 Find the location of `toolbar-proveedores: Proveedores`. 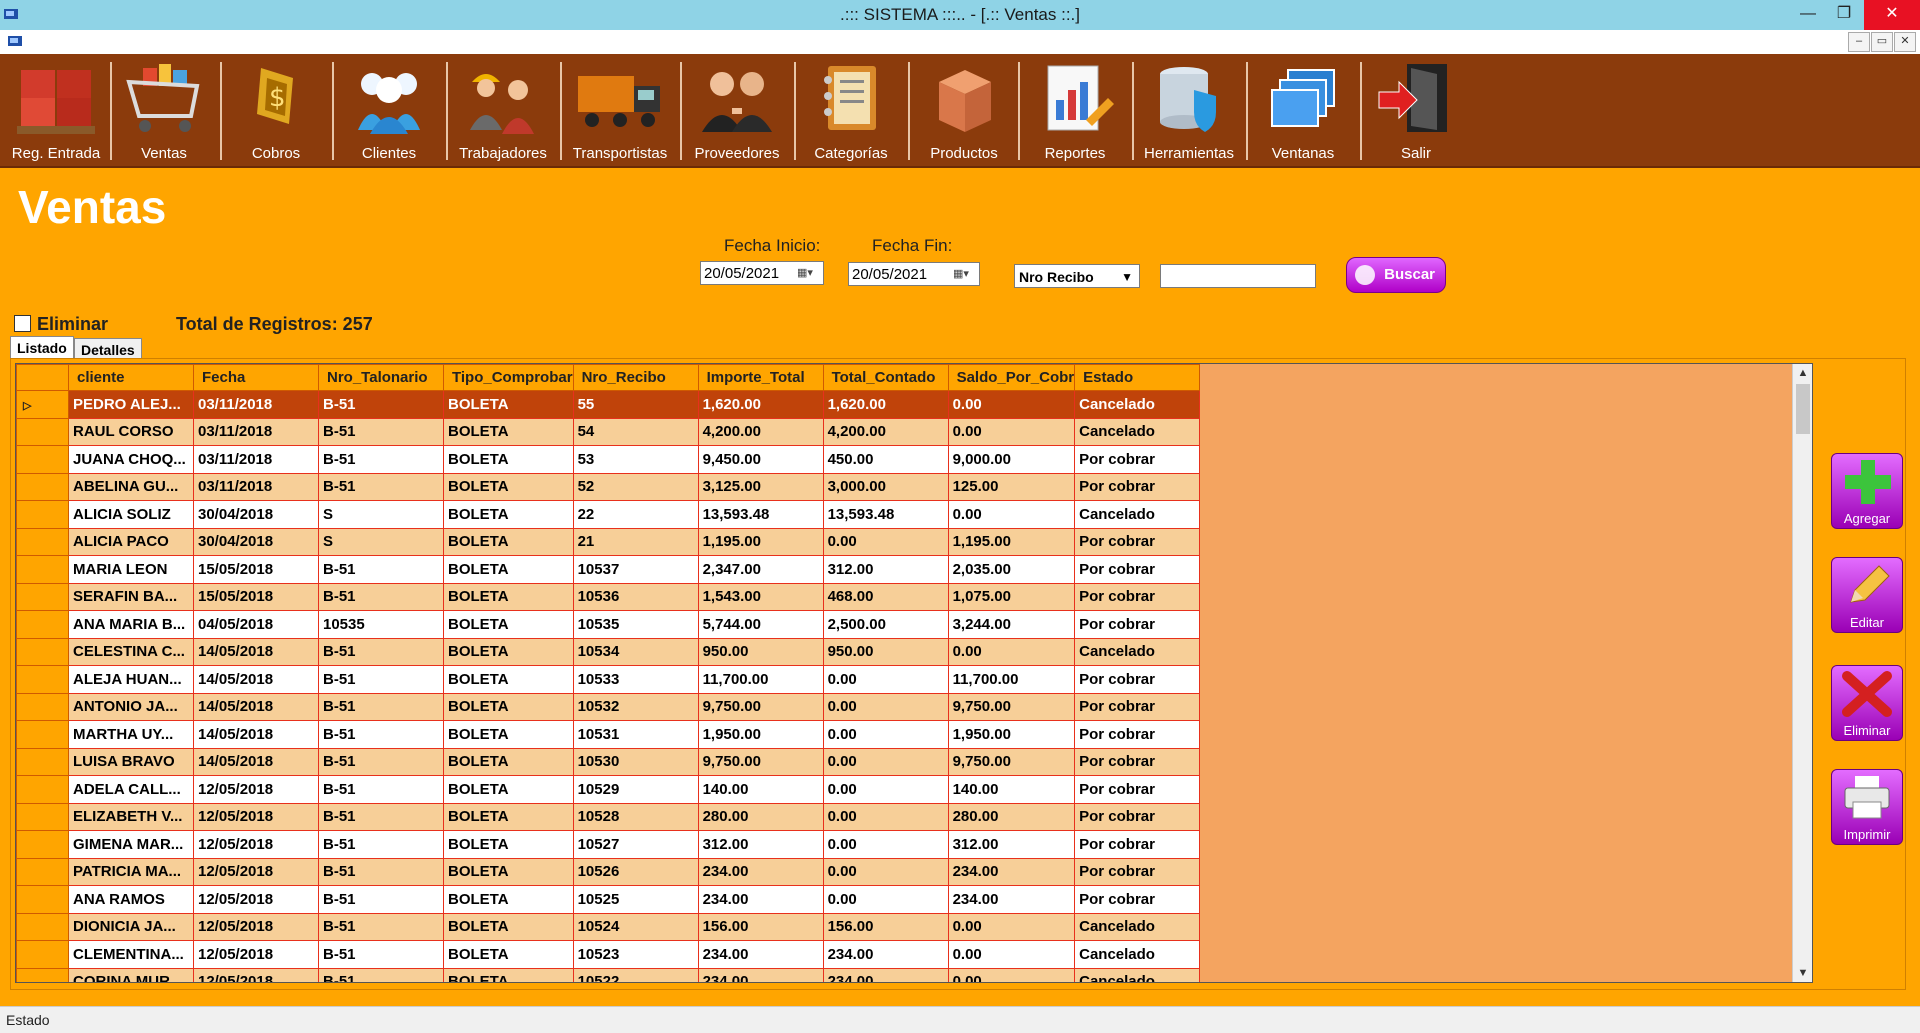

toolbar-proveedores: Proveedores is located at coordinates (737, 111).